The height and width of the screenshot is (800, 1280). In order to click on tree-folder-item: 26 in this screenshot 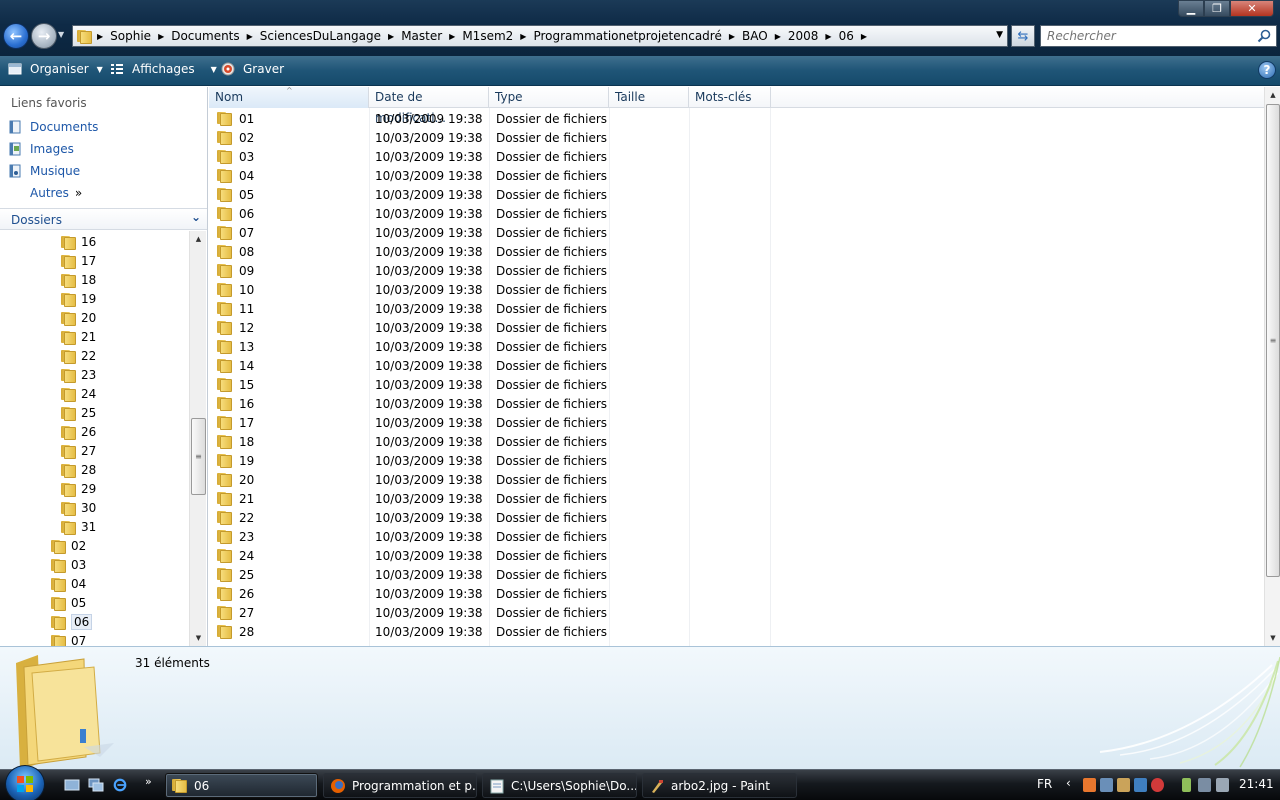, I will do `click(78, 431)`.